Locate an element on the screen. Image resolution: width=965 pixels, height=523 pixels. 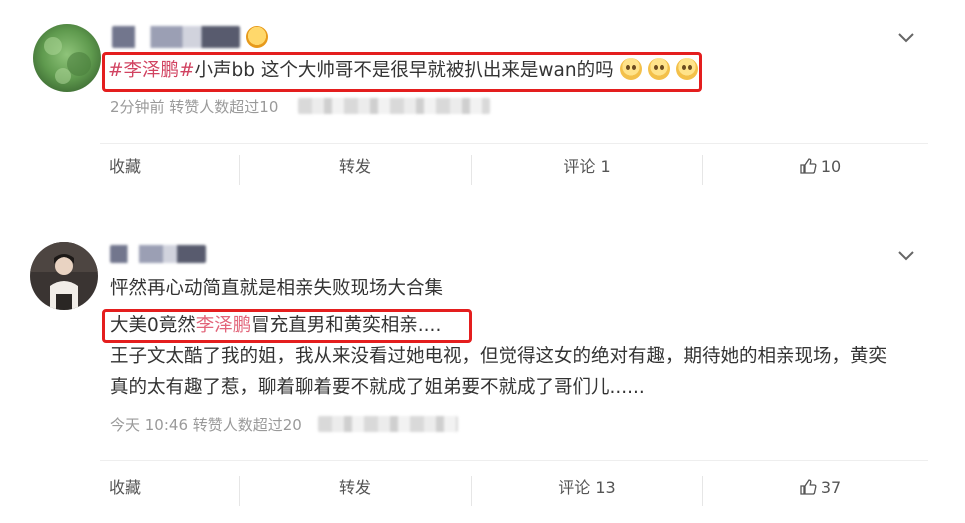
like-count: 37 is located at coordinates (831, 487).